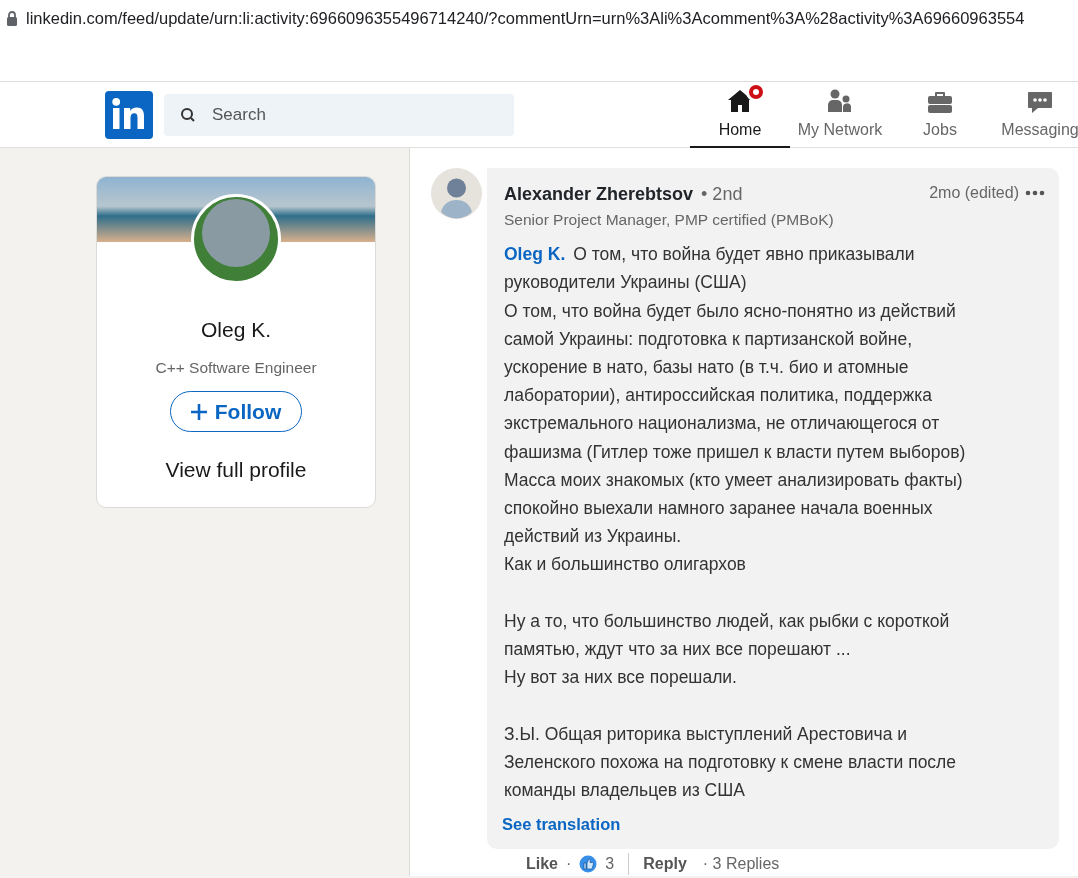 This screenshot has height=878, width=1078. I want to click on like-button: Like, so click(542, 864).